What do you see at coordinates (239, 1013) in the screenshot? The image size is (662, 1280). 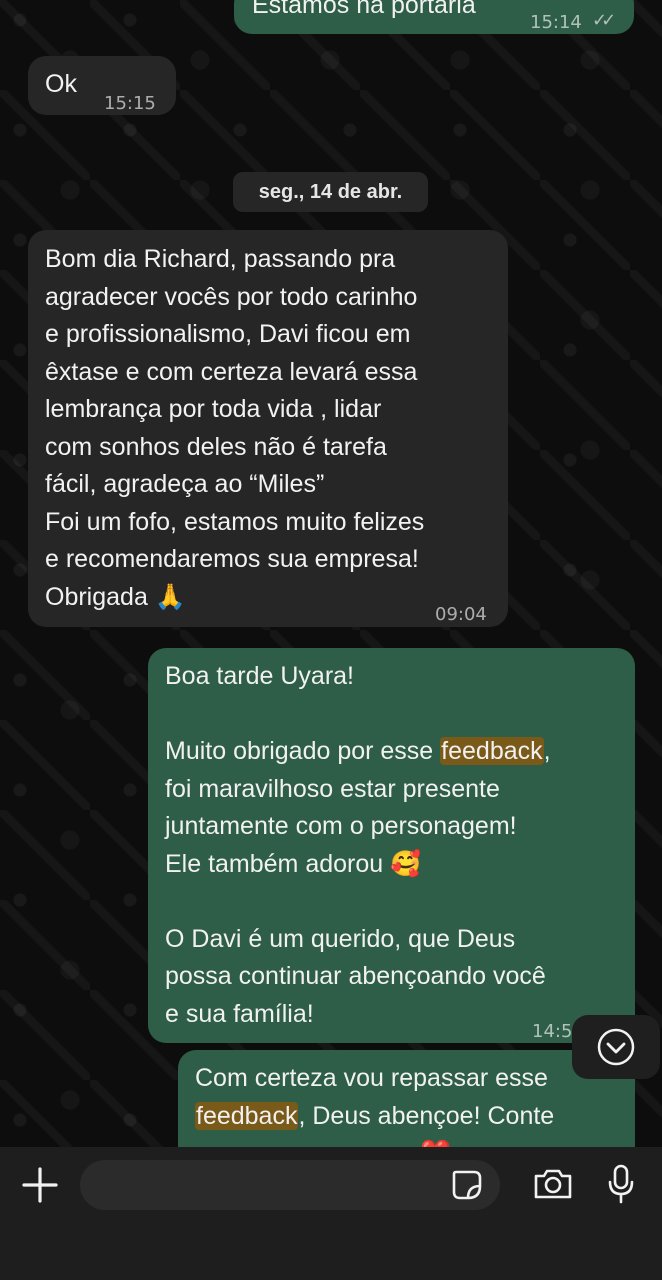 I see `message-line: e sua família!` at bounding box center [239, 1013].